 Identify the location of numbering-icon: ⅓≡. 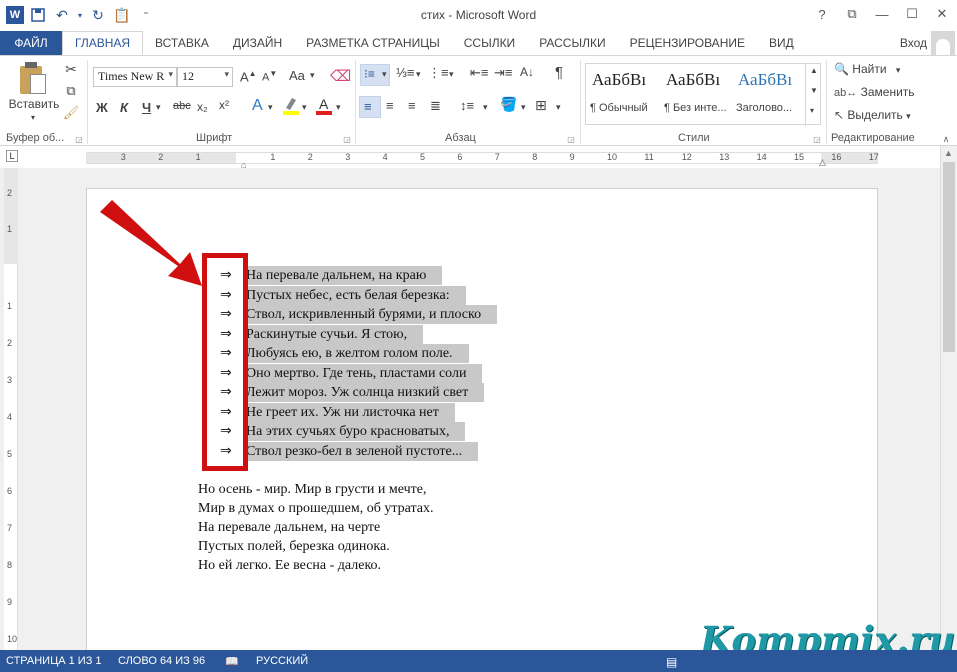
(405, 72).